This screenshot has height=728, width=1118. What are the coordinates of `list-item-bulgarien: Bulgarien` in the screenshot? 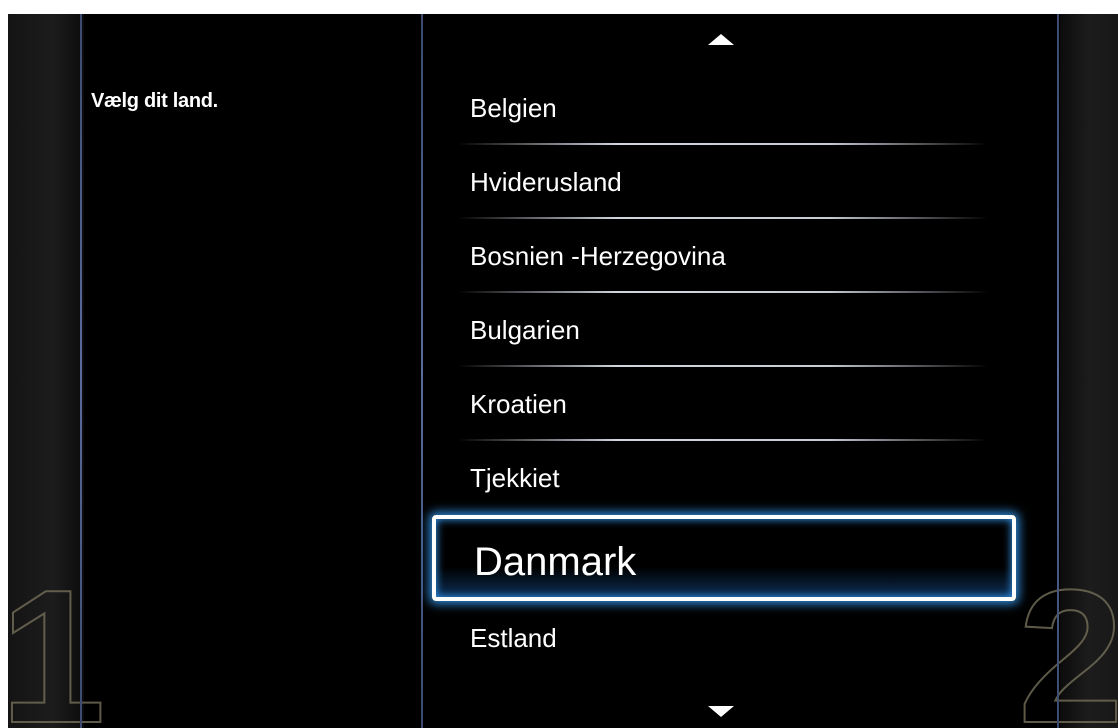 It's located at (728, 330).